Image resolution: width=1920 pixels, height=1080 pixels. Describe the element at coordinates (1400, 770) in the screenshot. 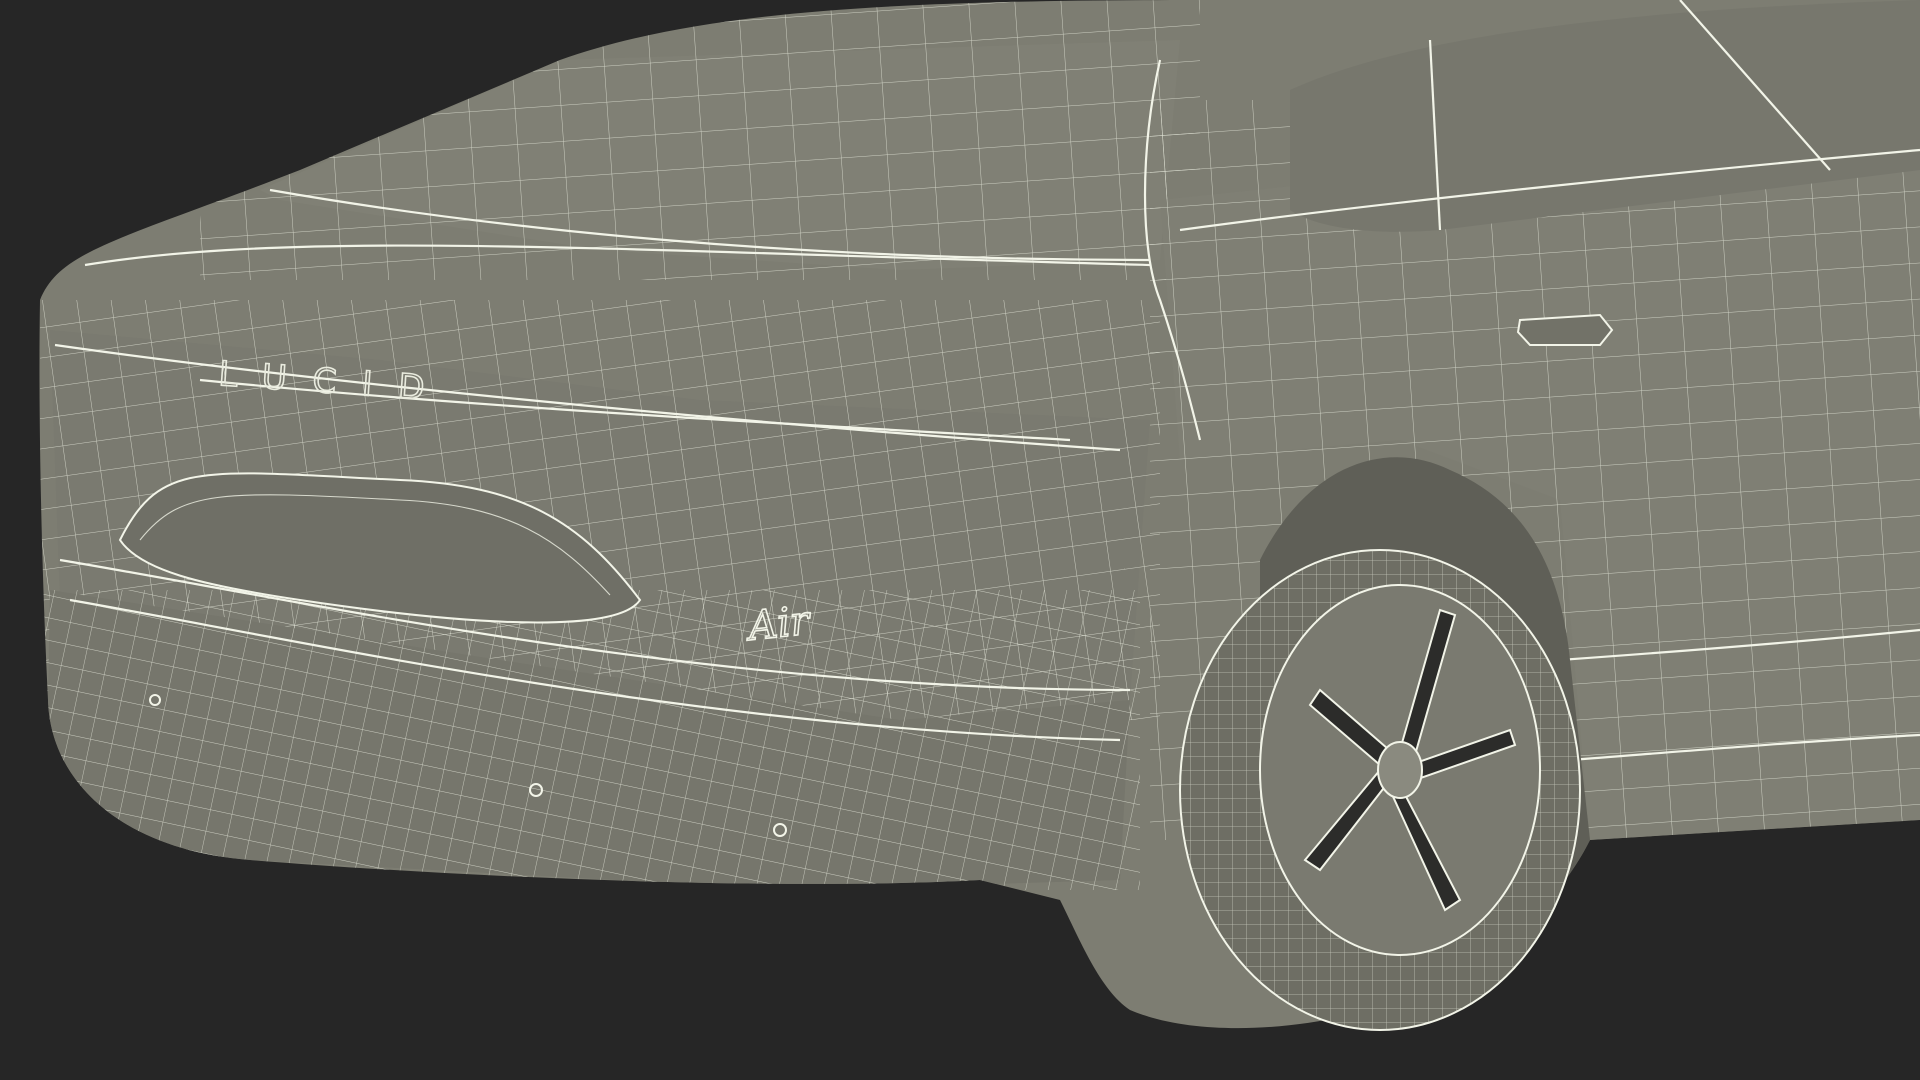

I see `hub-cap` at that location.